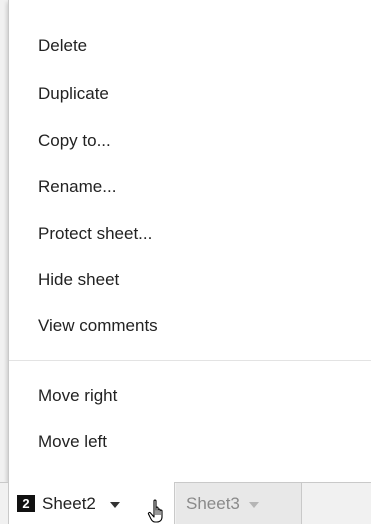 This screenshot has width=371, height=524. I want to click on sheet-tab-label: Sheet3, so click(213, 503).